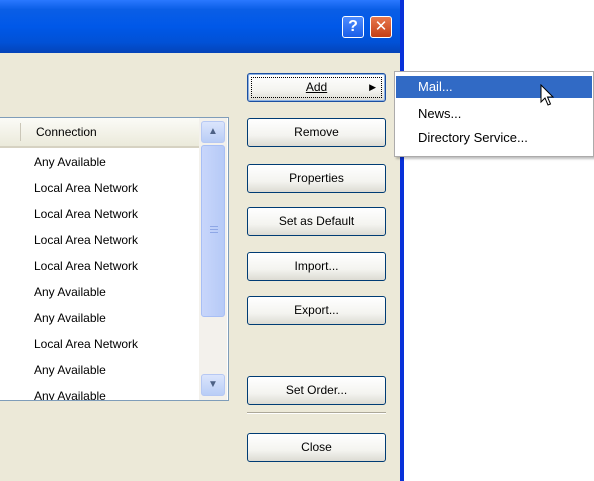  Describe the element at coordinates (316, 413) in the screenshot. I see `divider` at that location.